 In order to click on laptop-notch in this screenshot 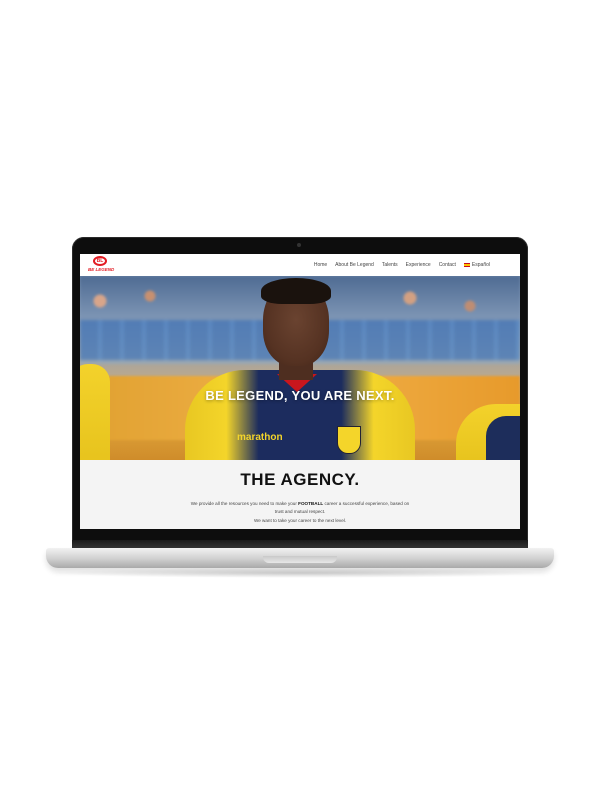, I will do `click(300, 559)`.